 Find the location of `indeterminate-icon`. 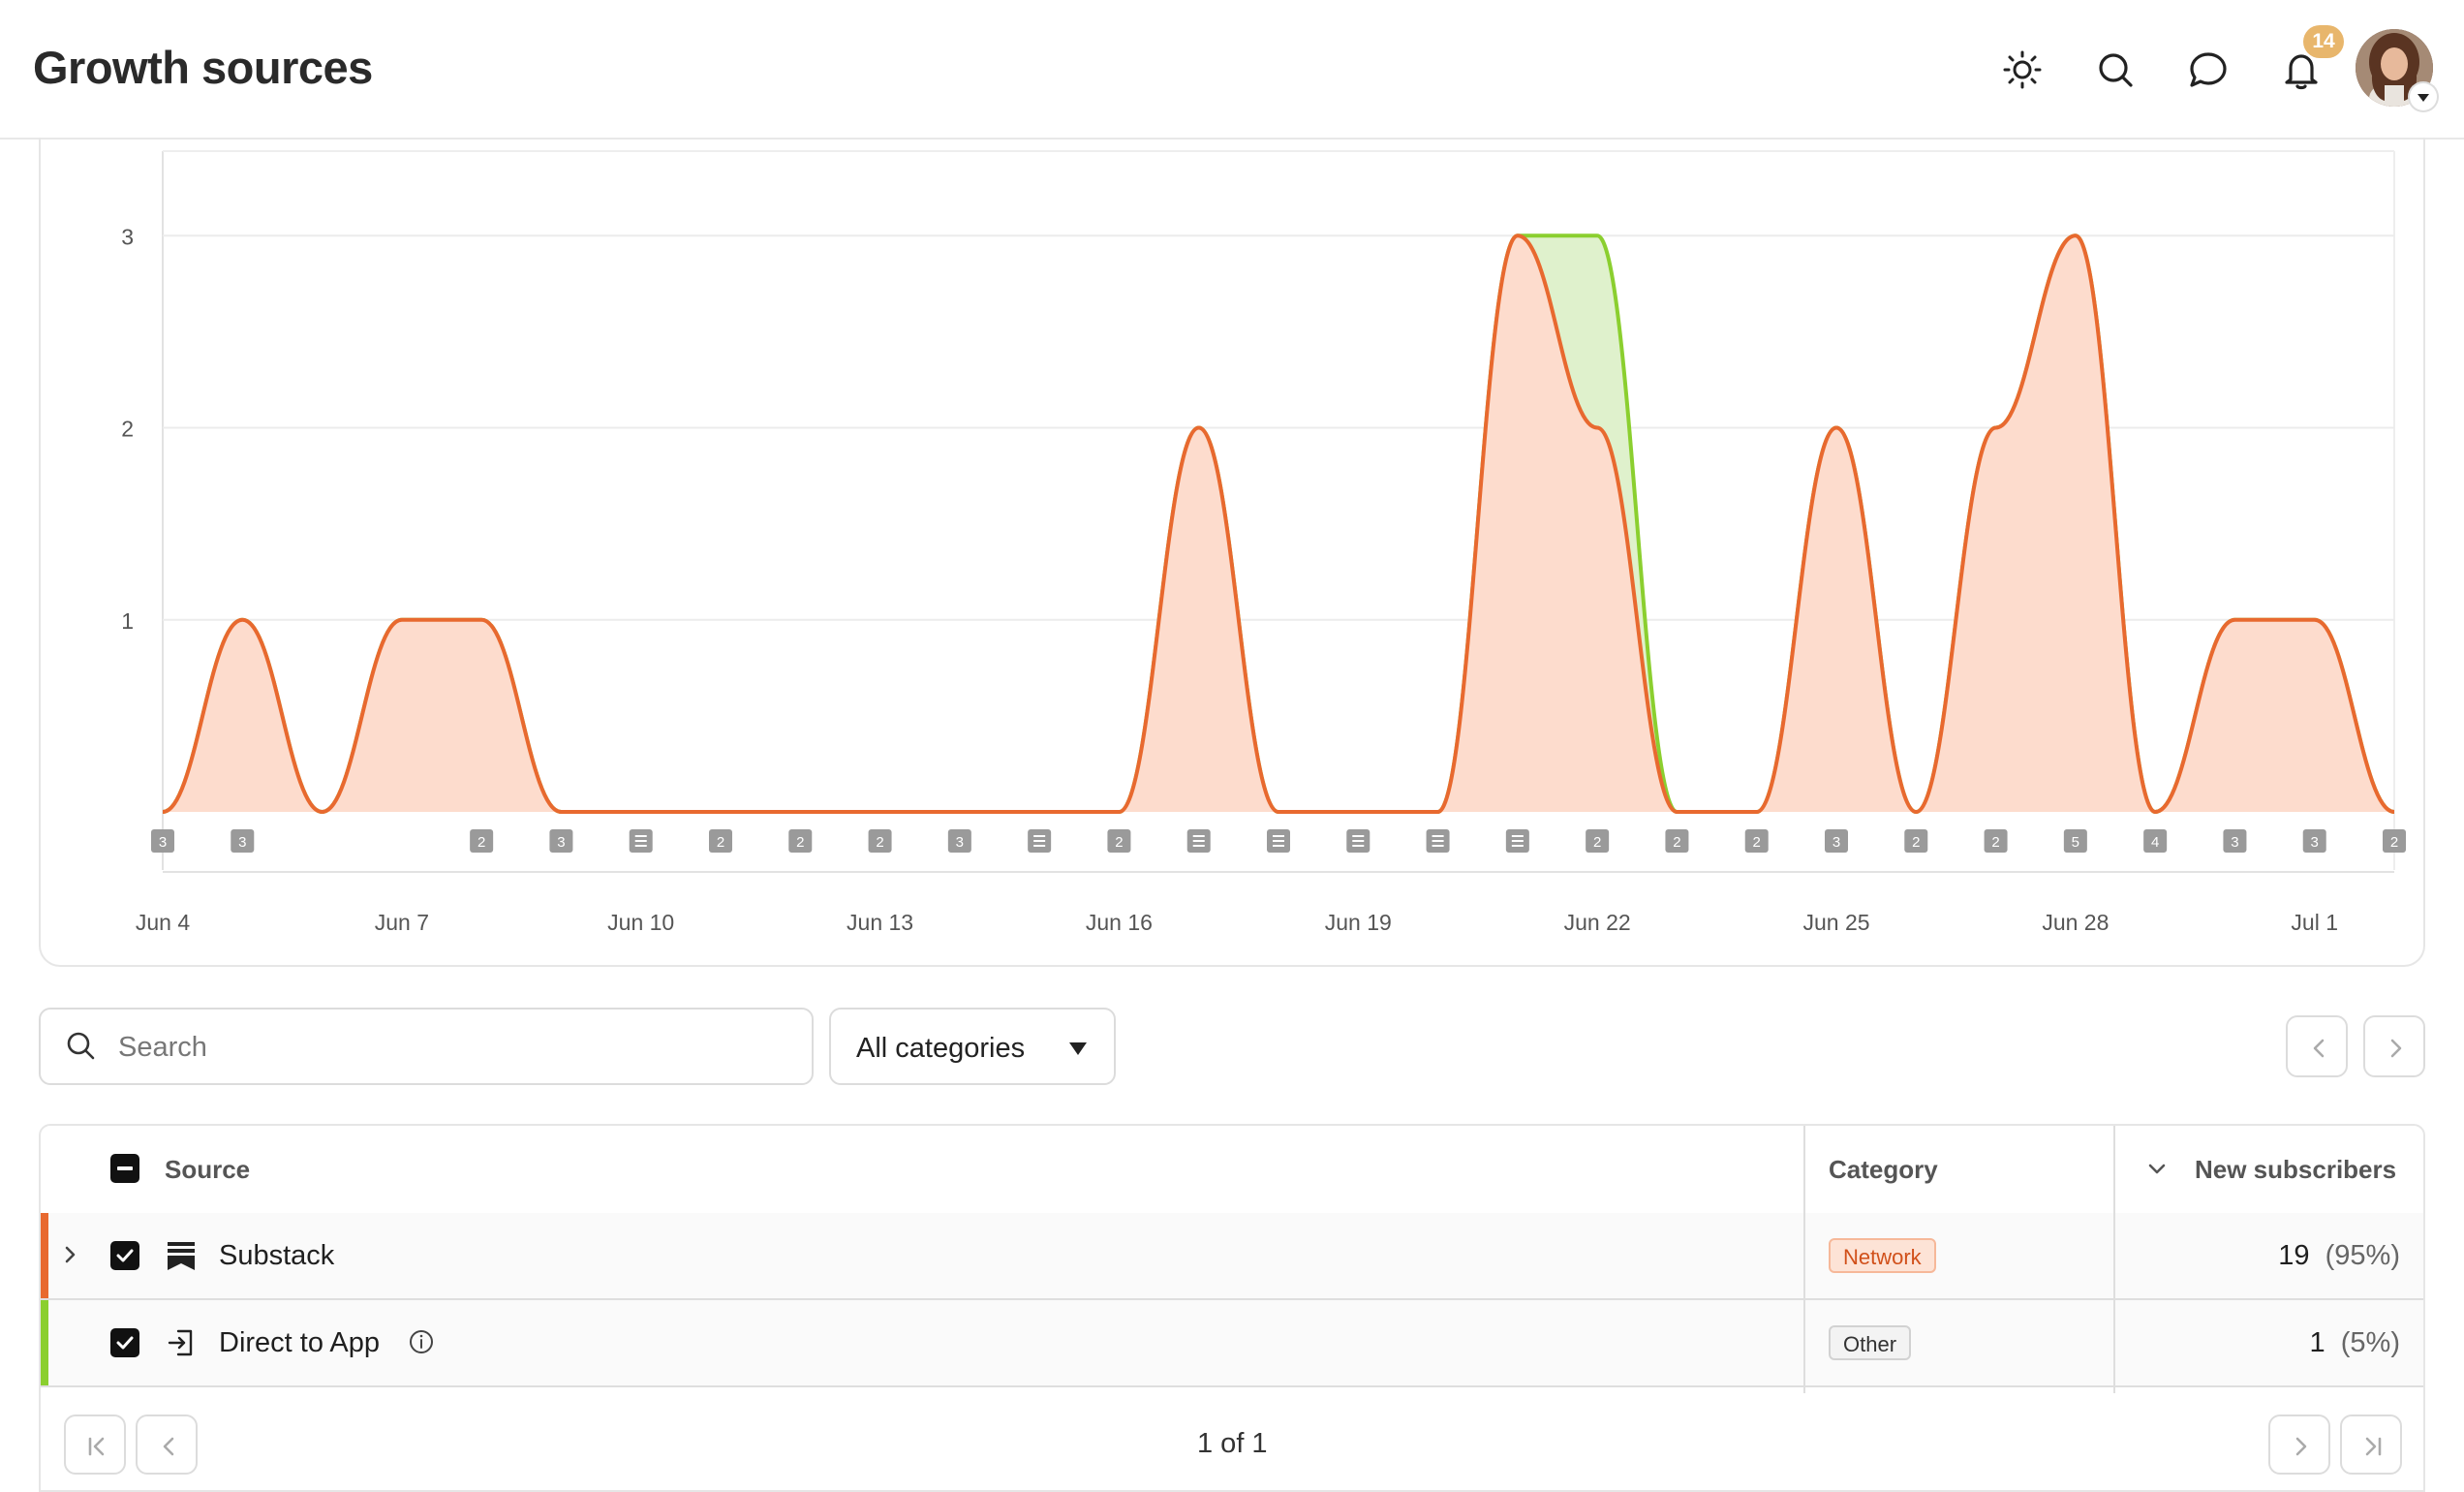

indeterminate-icon is located at coordinates (125, 1168).